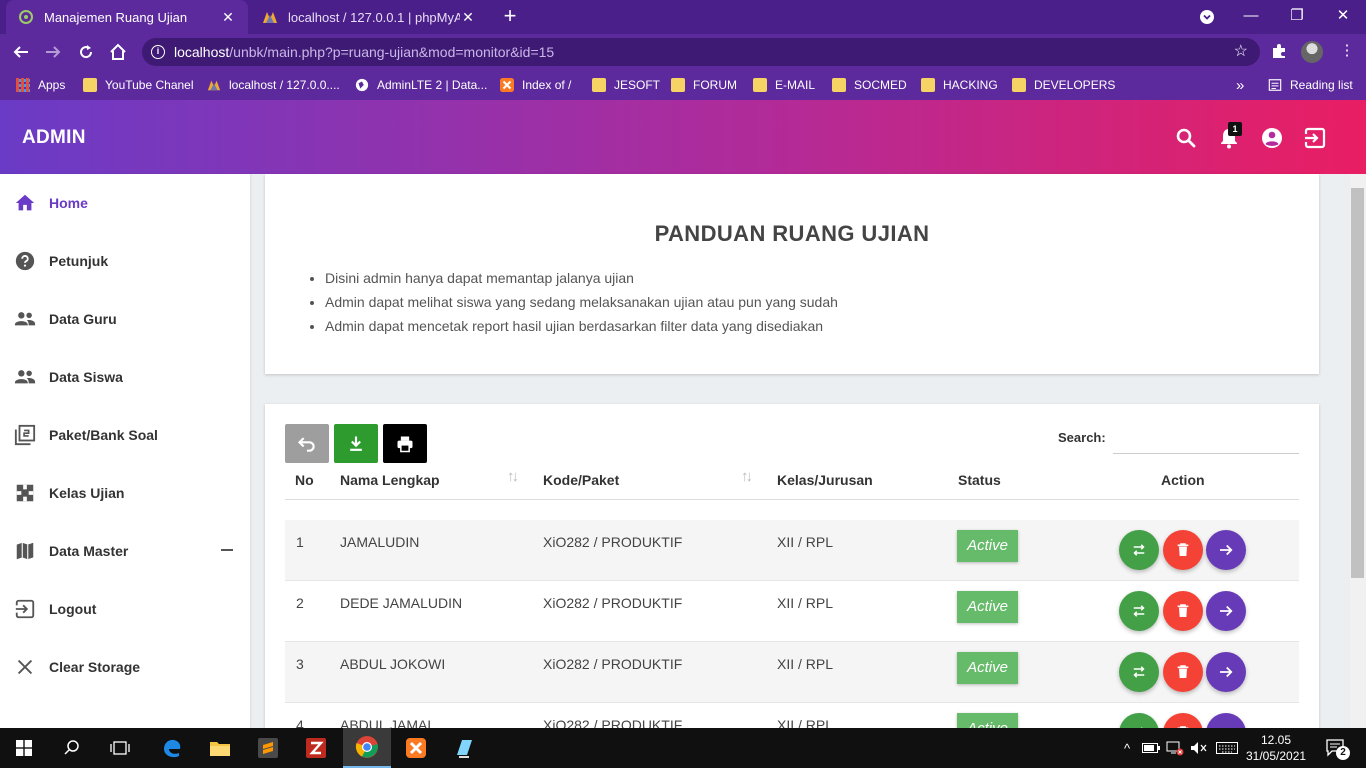 This screenshot has height=768, width=1366. I want to click on home-button, so click(118, 52).